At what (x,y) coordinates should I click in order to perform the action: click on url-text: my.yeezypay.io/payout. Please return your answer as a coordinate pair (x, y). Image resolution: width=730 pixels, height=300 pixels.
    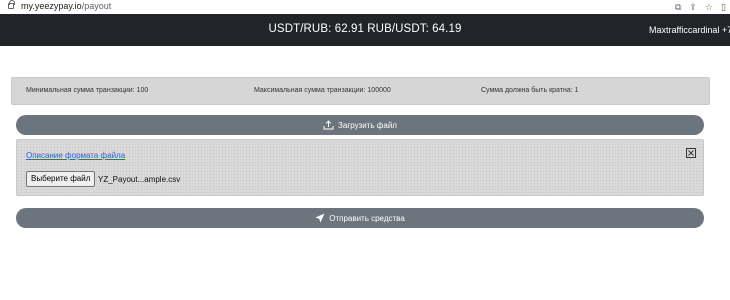
    Looking at the image, I should click on (66, 6).